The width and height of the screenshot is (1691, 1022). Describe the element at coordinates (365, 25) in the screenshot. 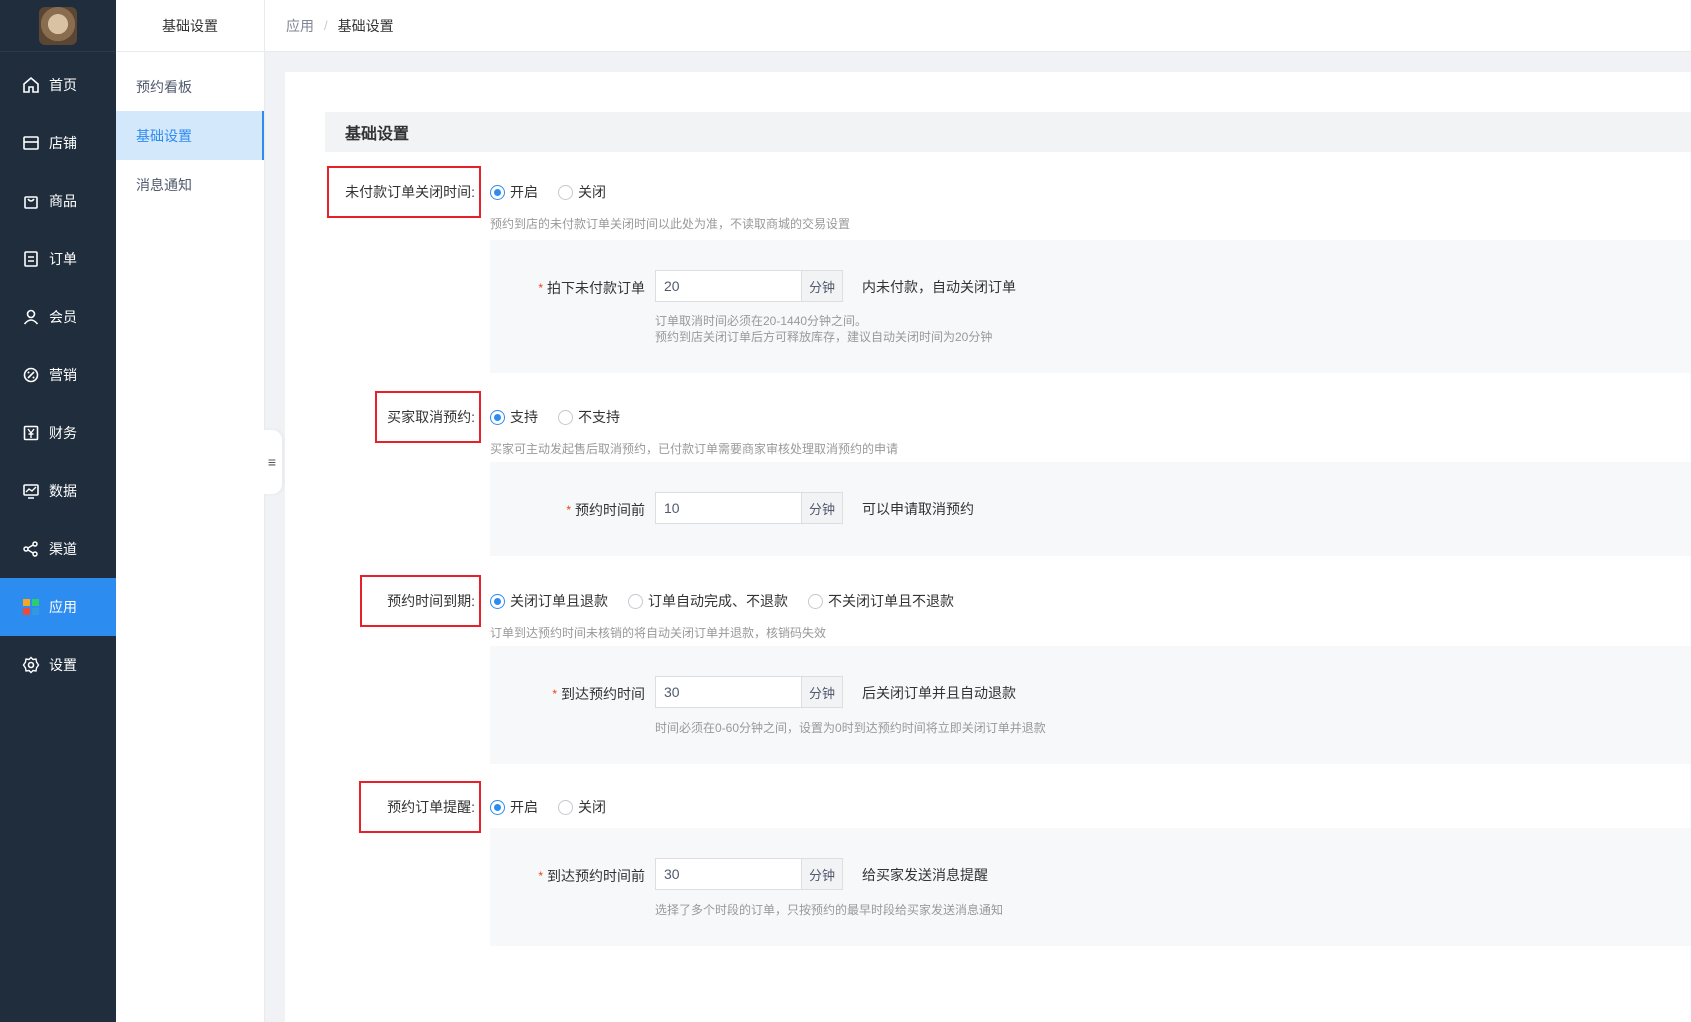

I see `breadcrumb-item-current: 基础设置` at that location.